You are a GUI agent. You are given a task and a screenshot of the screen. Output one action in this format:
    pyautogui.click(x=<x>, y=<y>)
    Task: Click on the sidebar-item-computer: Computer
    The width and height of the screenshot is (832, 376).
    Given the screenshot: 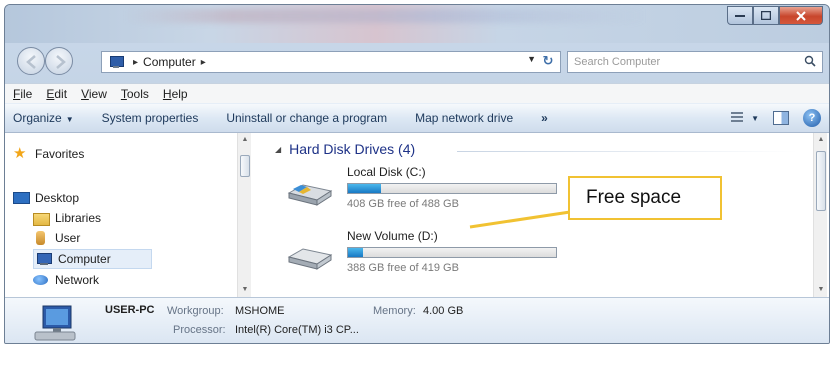 What is the action you would take?
    pyautogui.click(x=92, y=259)
    